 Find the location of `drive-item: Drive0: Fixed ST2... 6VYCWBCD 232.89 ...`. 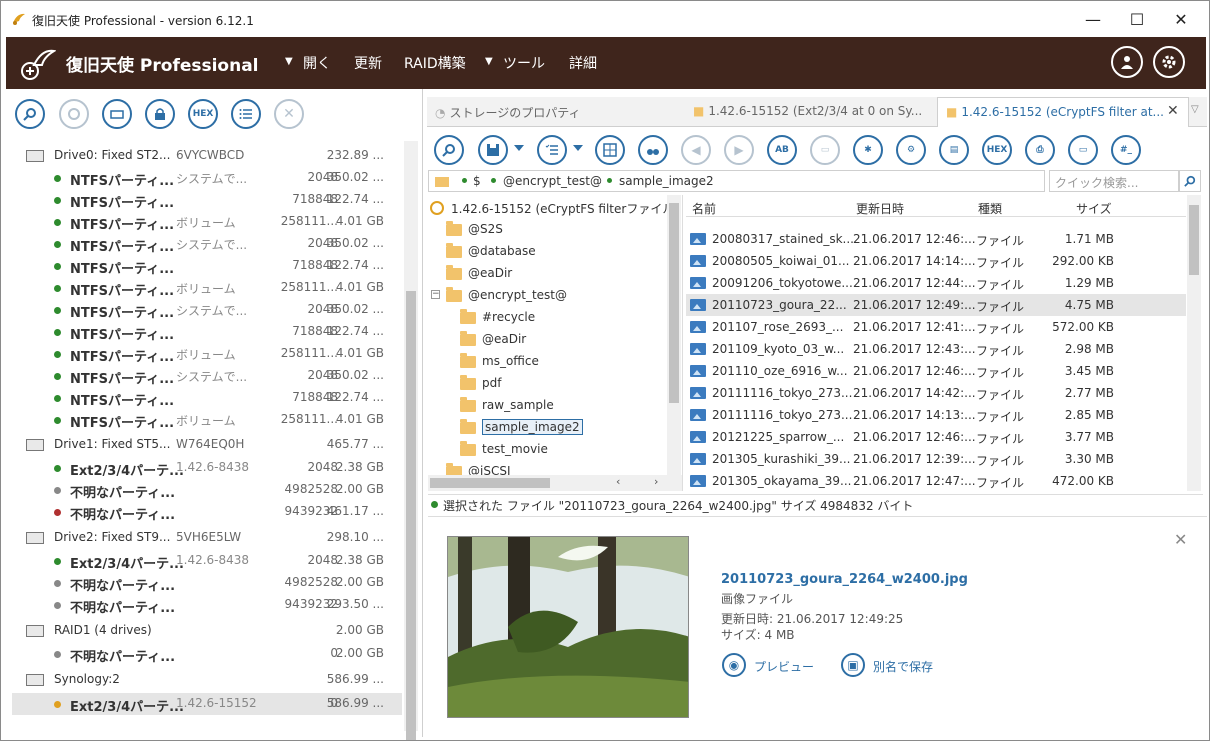

drive-item: Drive0: Fixed ST2... 6VYCWBCD 232.89 ... is located at coordinates (221, 156).